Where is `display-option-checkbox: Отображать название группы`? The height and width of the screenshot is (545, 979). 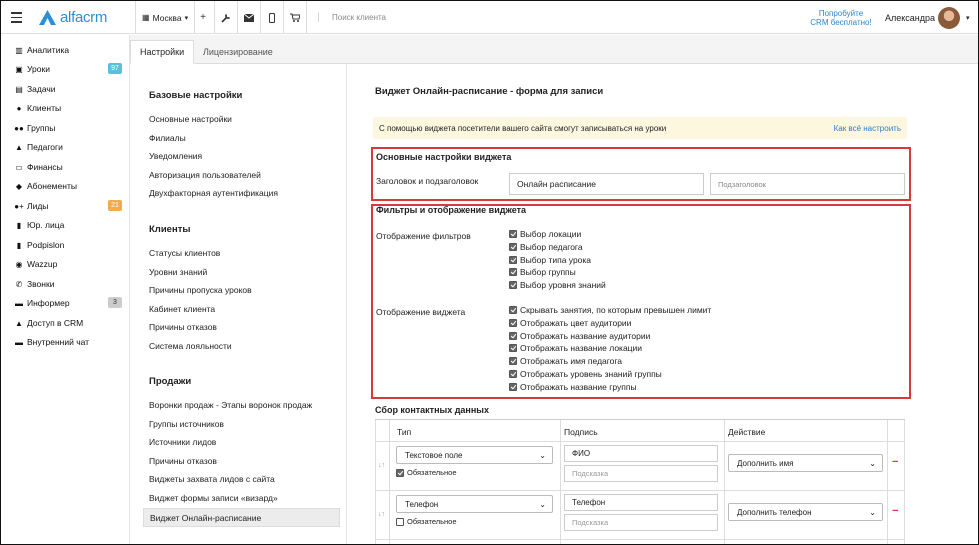
display-option-checkbox: Отображать название группы is located at coordinates (573, 387).